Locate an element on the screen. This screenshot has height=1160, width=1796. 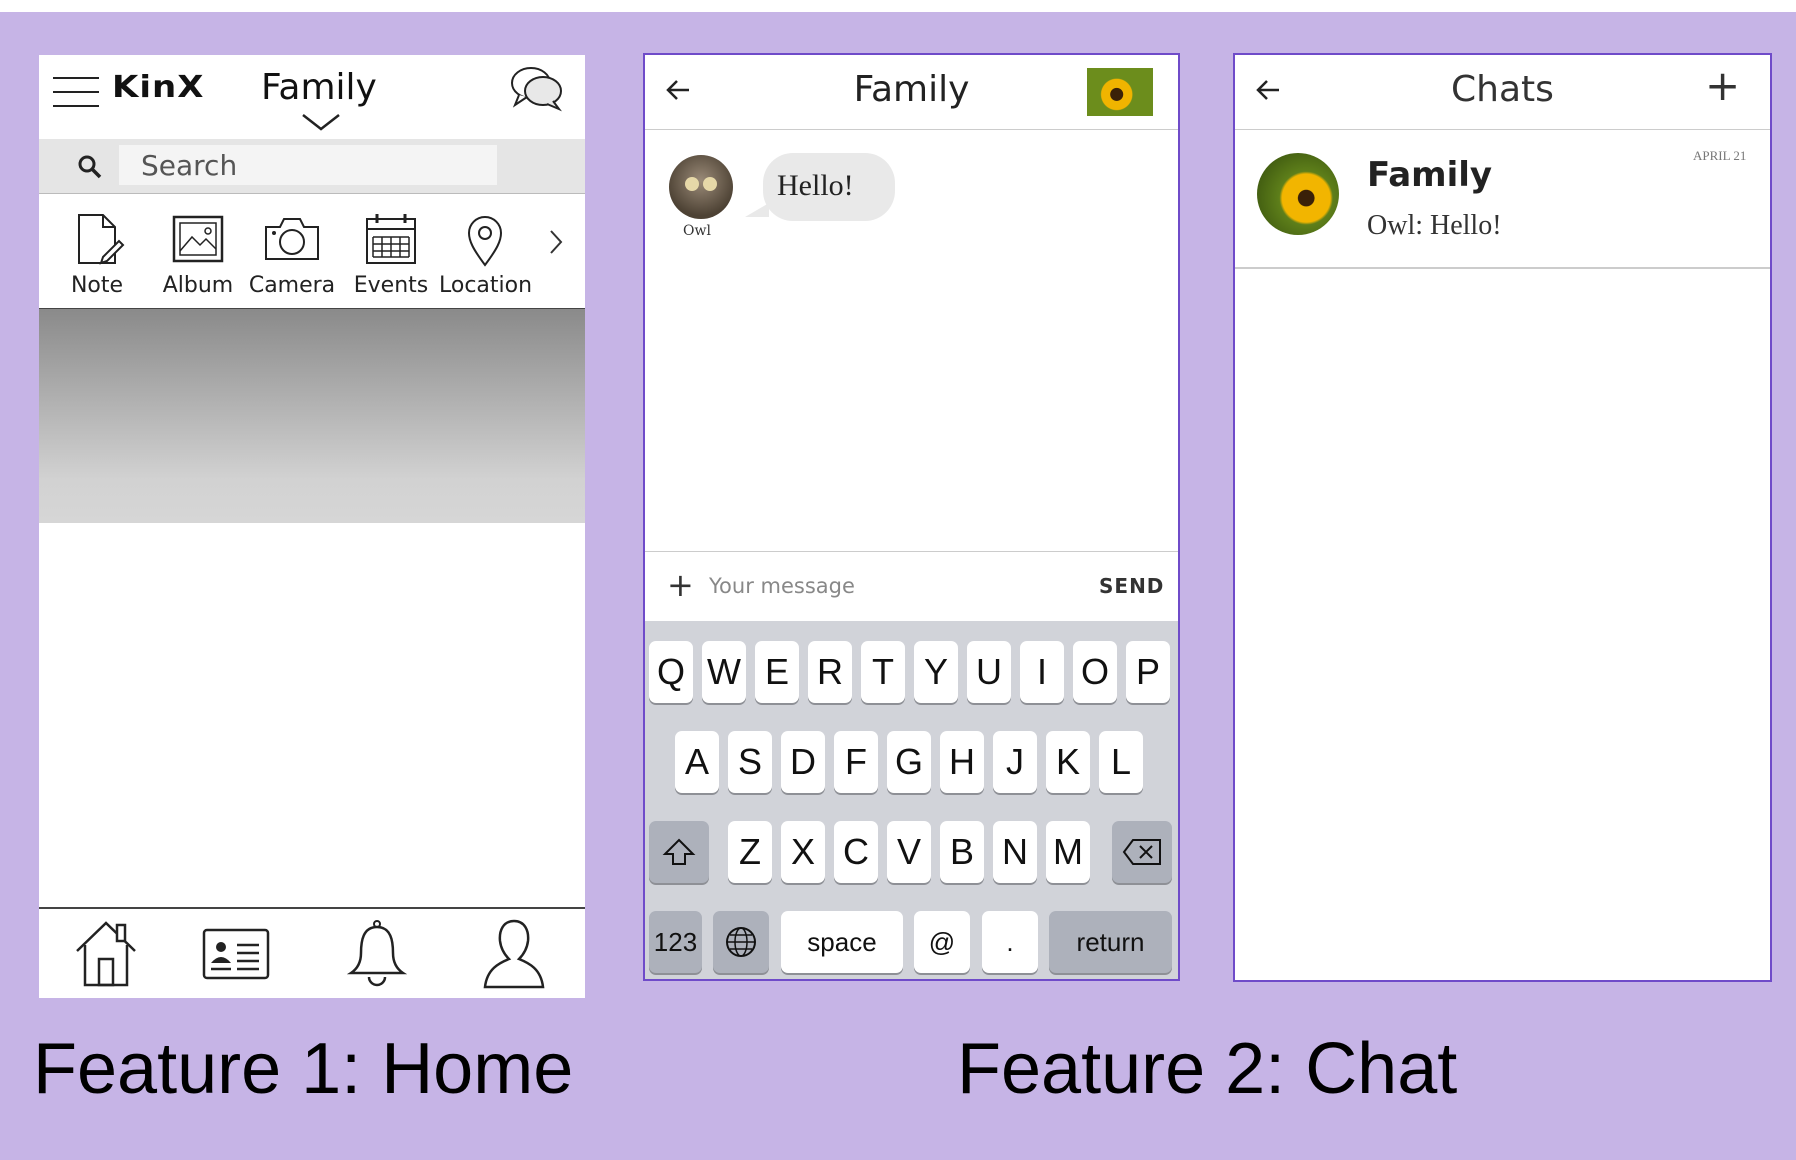
at-key: @ is located at coordinates (942, 942).